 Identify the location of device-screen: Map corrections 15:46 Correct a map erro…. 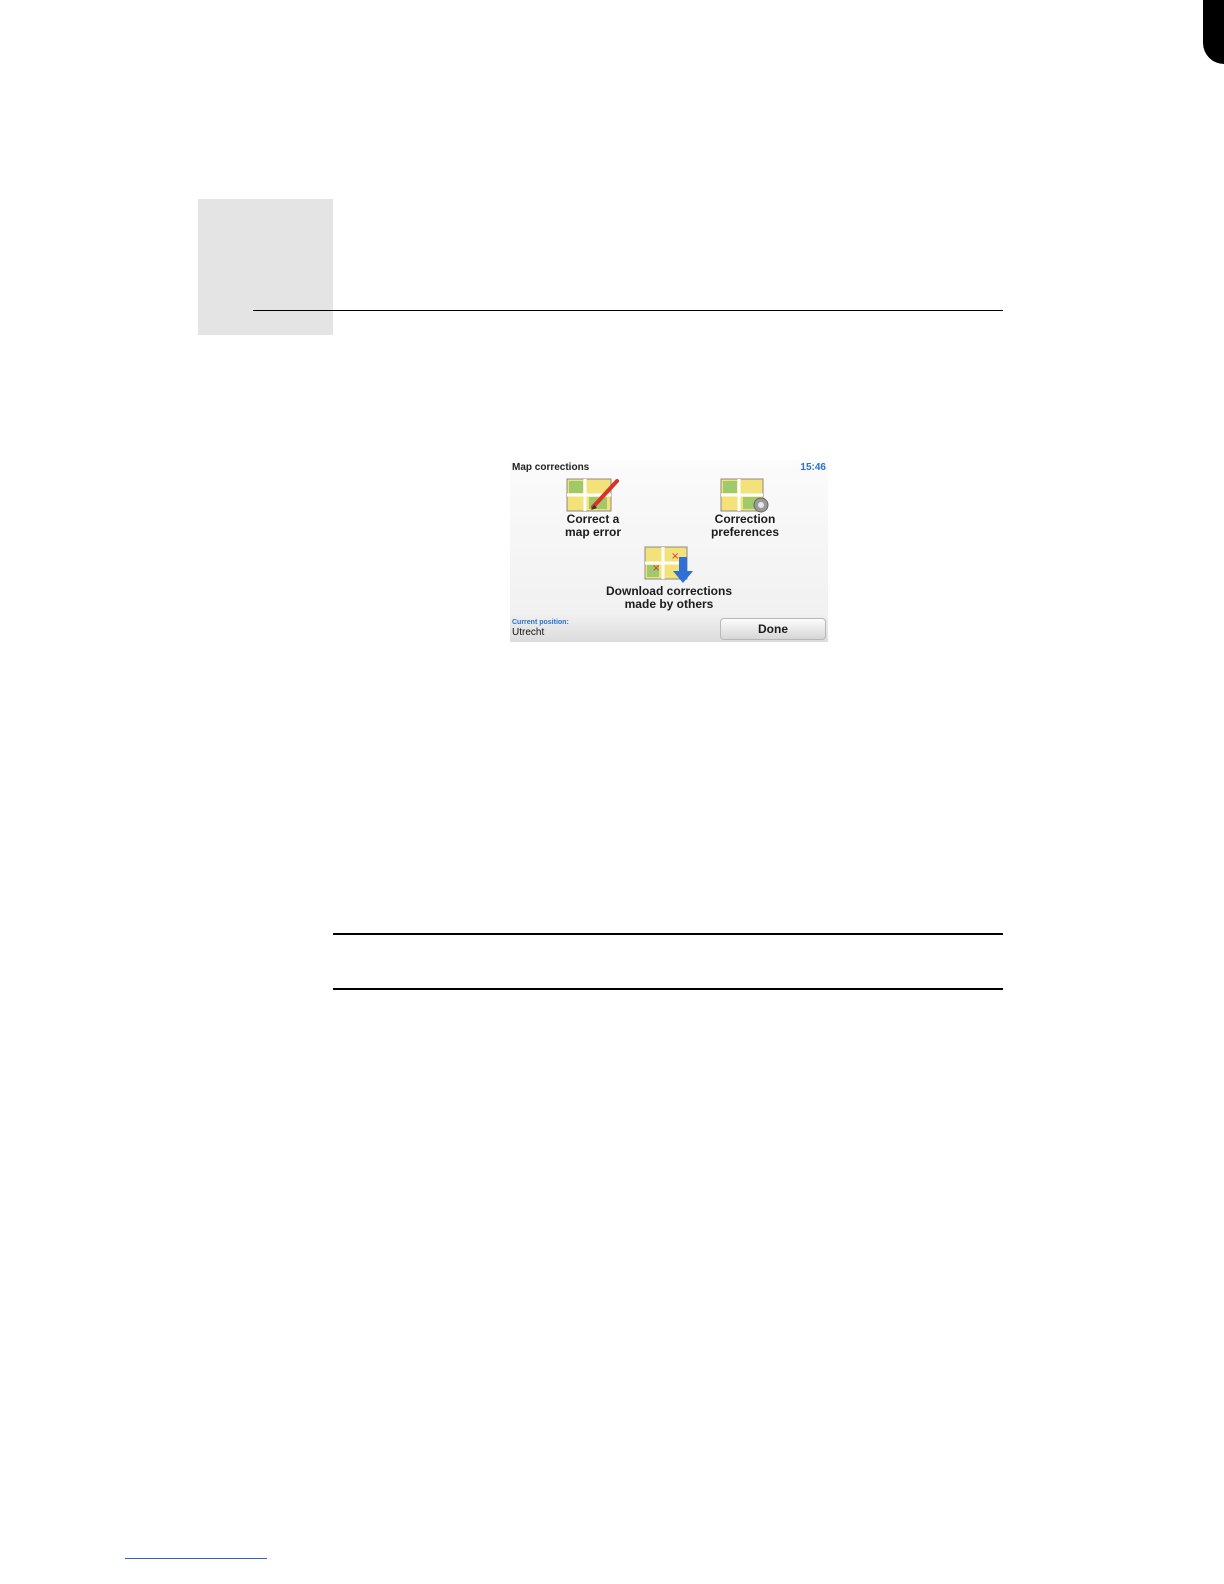
(669, 551).